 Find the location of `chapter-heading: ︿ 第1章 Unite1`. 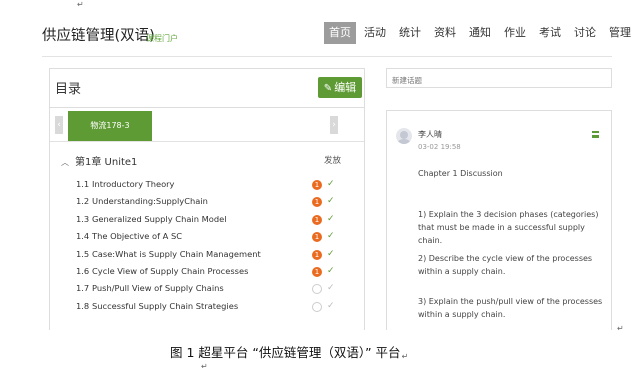

chapter-heading: ︿ 第1章 Unite1 is located at coordinates (99, 160).